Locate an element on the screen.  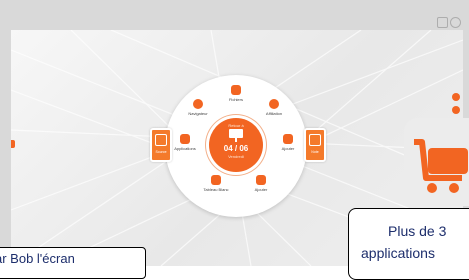
left-edge-handle is located at coordinates (13, 144).